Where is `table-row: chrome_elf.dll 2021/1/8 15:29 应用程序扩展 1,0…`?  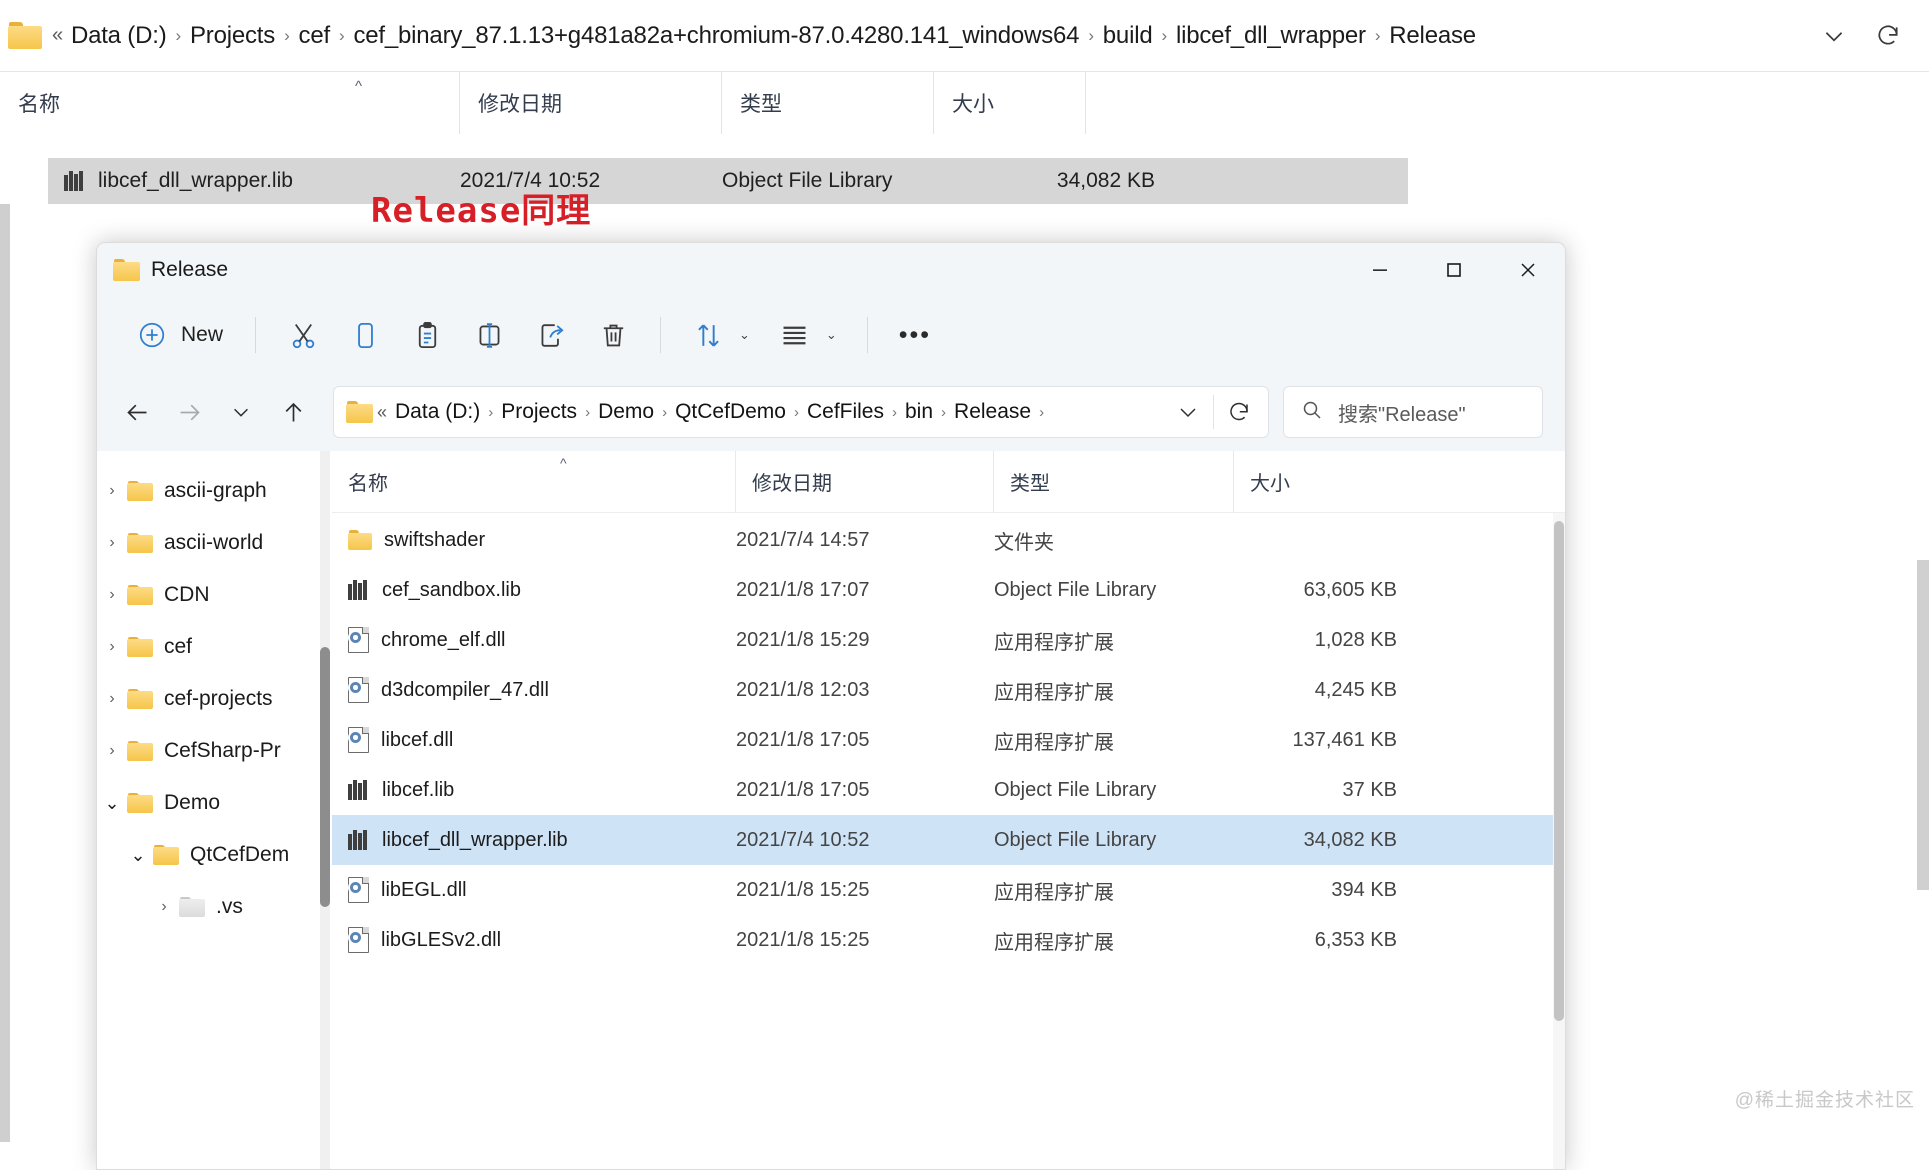
table-row: chrome_elf.dll 2021/1/8 15:29 应用程序扩展 1,0… is located at coordinates (948, 640).